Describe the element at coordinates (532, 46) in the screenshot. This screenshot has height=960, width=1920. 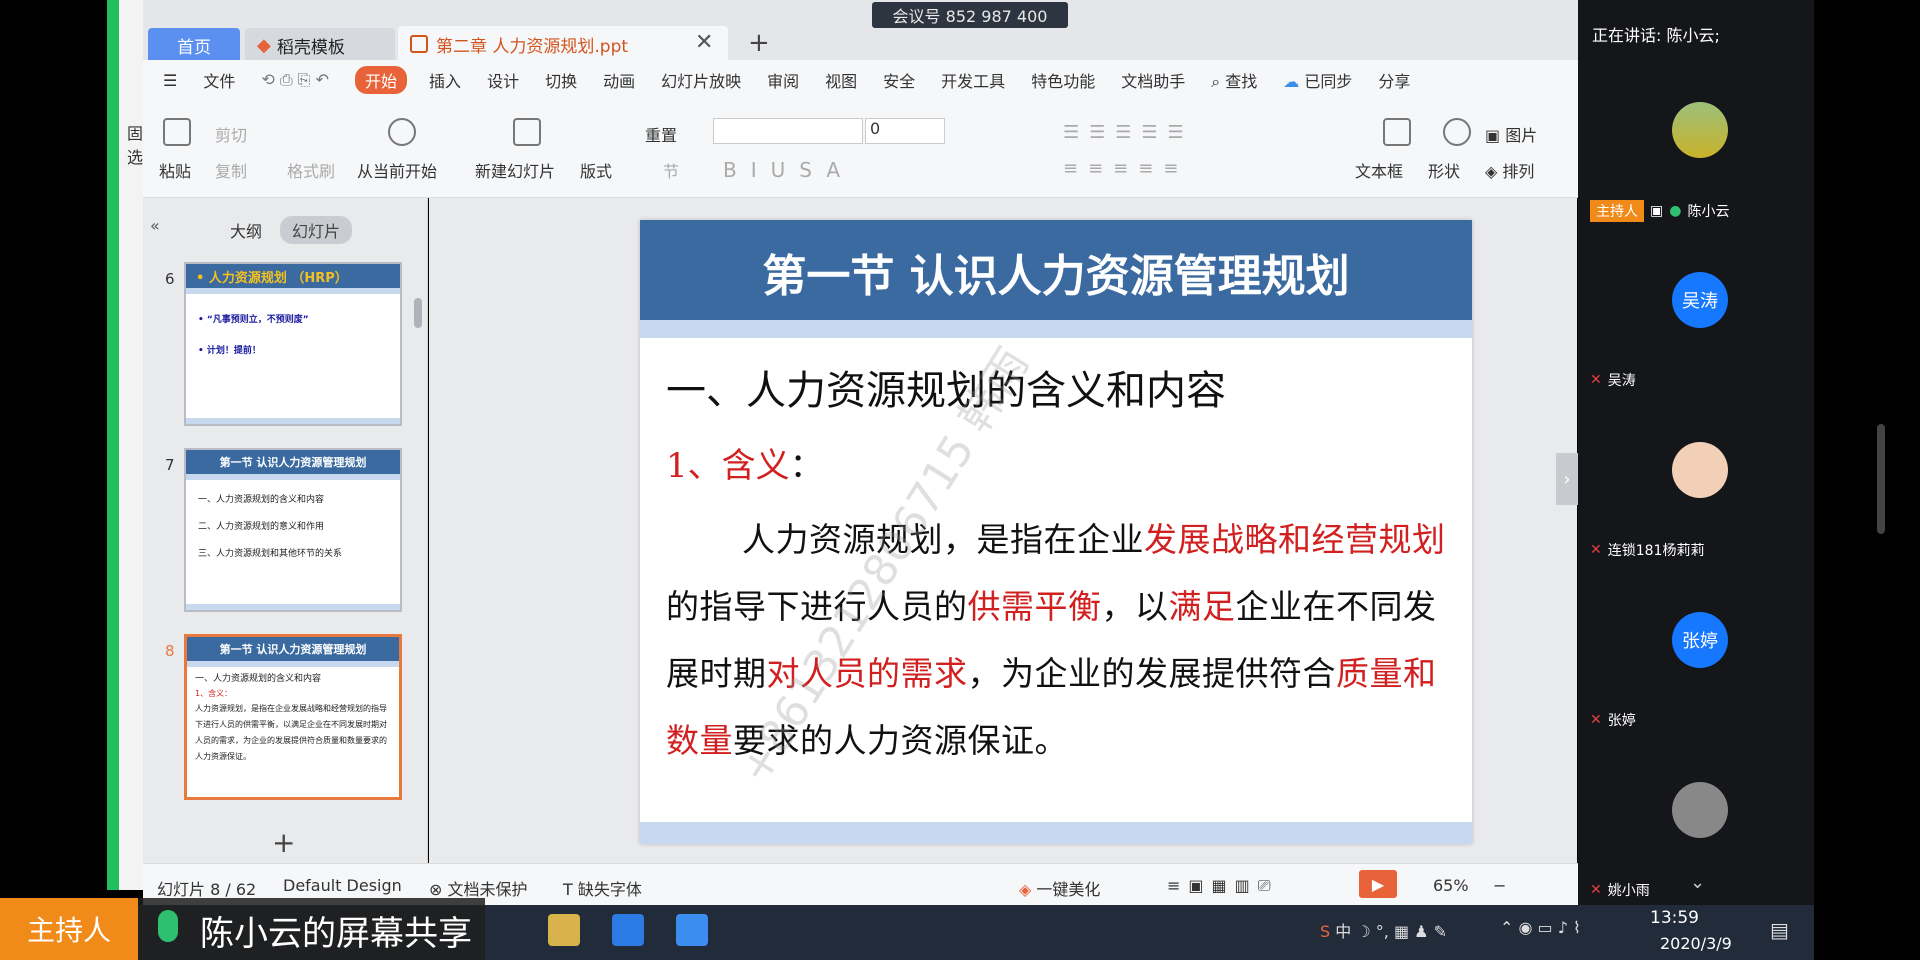
I see `tab-document-label: 第二章 人力资源规划.ppt` at that location.